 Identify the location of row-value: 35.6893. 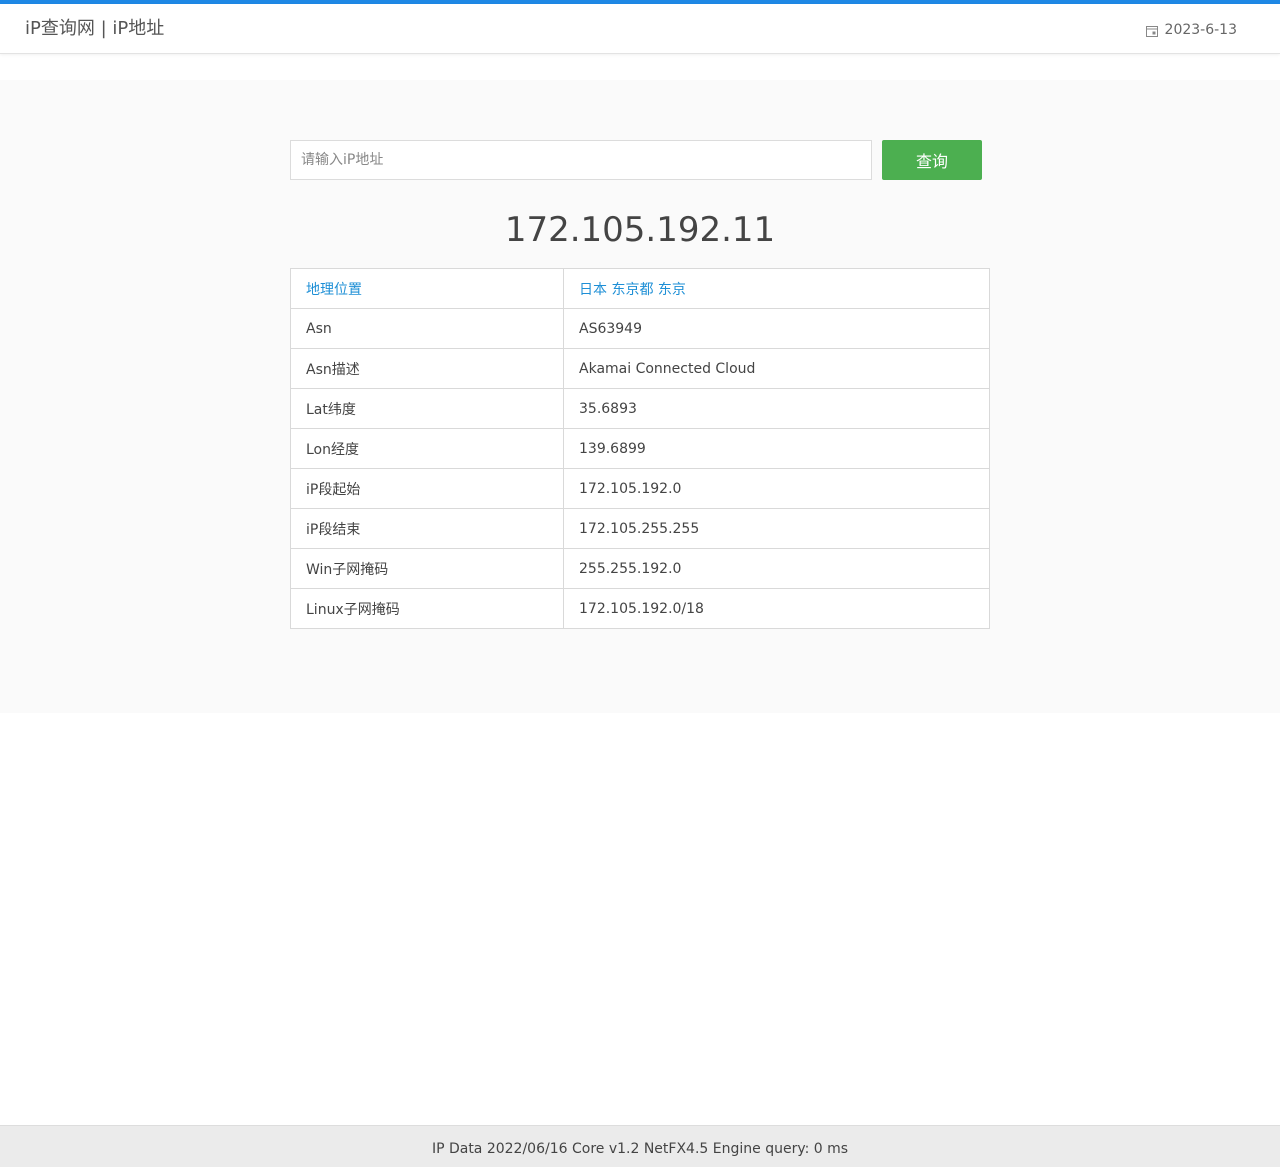
(776, 408).